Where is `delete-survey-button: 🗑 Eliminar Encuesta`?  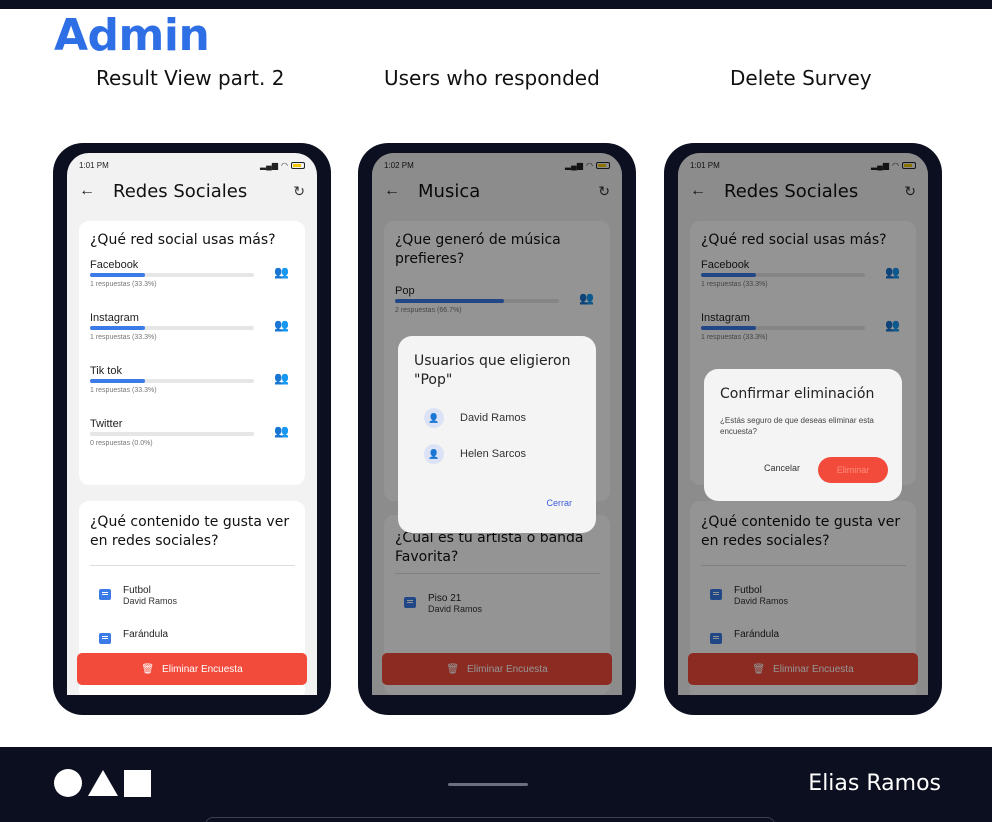 delete-survey-button: 🗑 Eliminar Encuesta is located at coordinates (192, 669).